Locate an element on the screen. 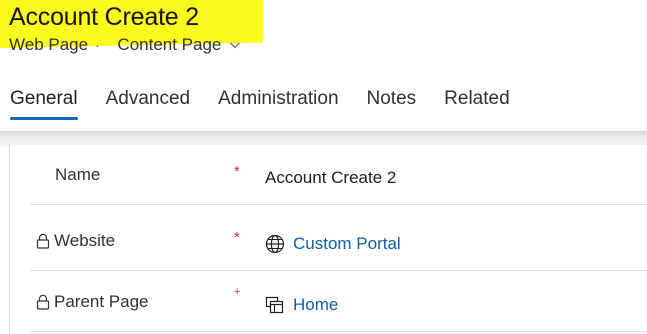 The width and height of the screenshot is (647, 334). tab-notes-label: Notes is located at coordinates (391, 98).